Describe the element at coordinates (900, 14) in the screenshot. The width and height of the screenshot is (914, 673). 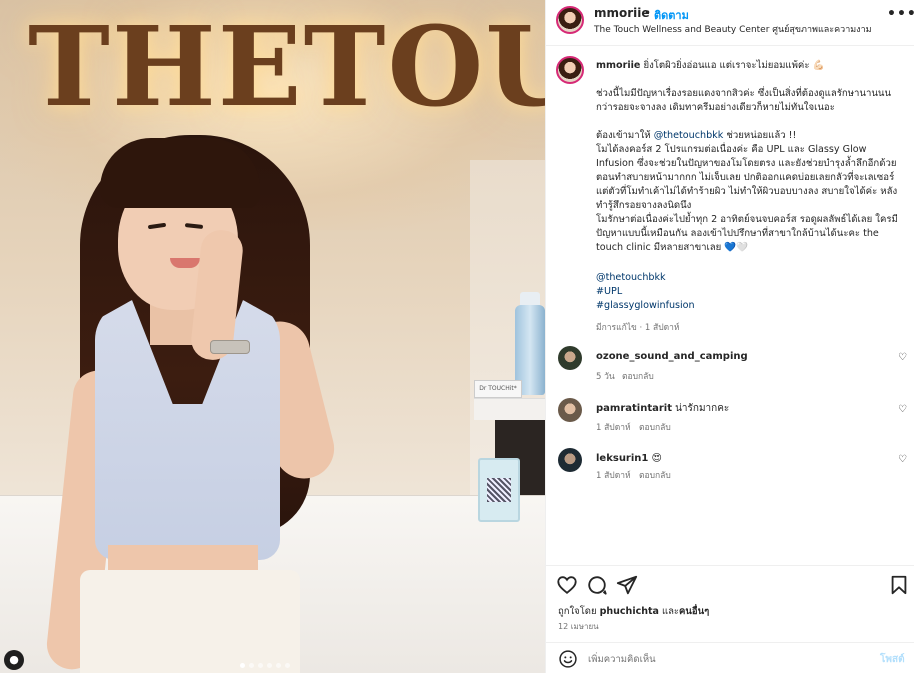
I see `more-options-icon: •••` at that location.